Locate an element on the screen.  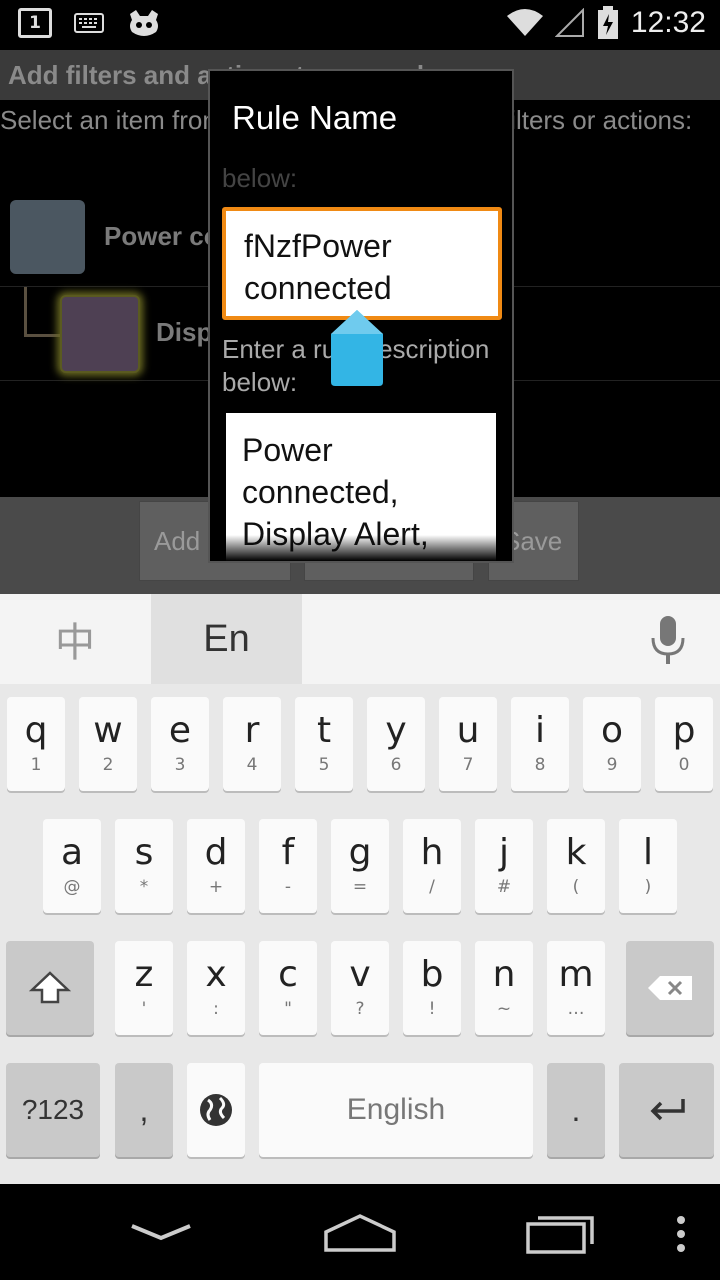
key-char: r is located at coordinates (252, 730).